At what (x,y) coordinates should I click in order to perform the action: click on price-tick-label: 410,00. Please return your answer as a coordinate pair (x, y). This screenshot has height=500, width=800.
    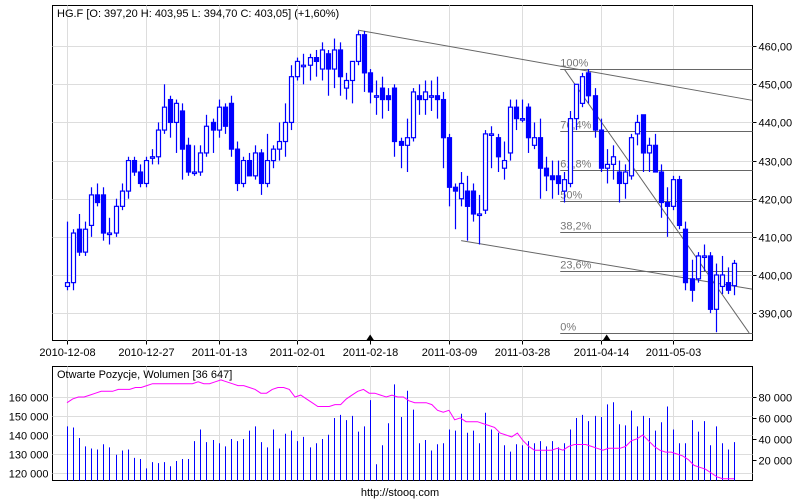
    Looking at the image, I should click on (776, 239).